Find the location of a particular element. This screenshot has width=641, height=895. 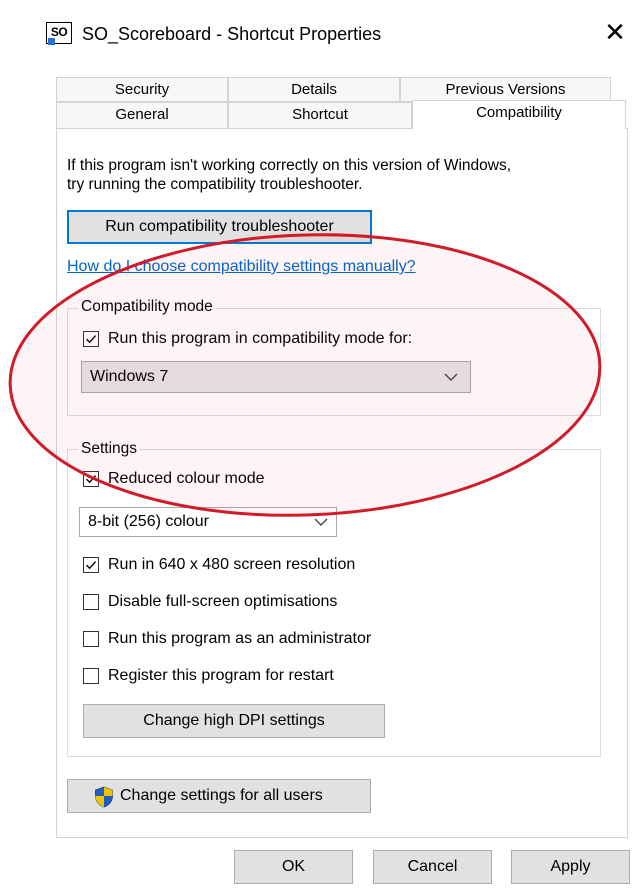

res-640-checkbox is located at coordinates (91, 565).